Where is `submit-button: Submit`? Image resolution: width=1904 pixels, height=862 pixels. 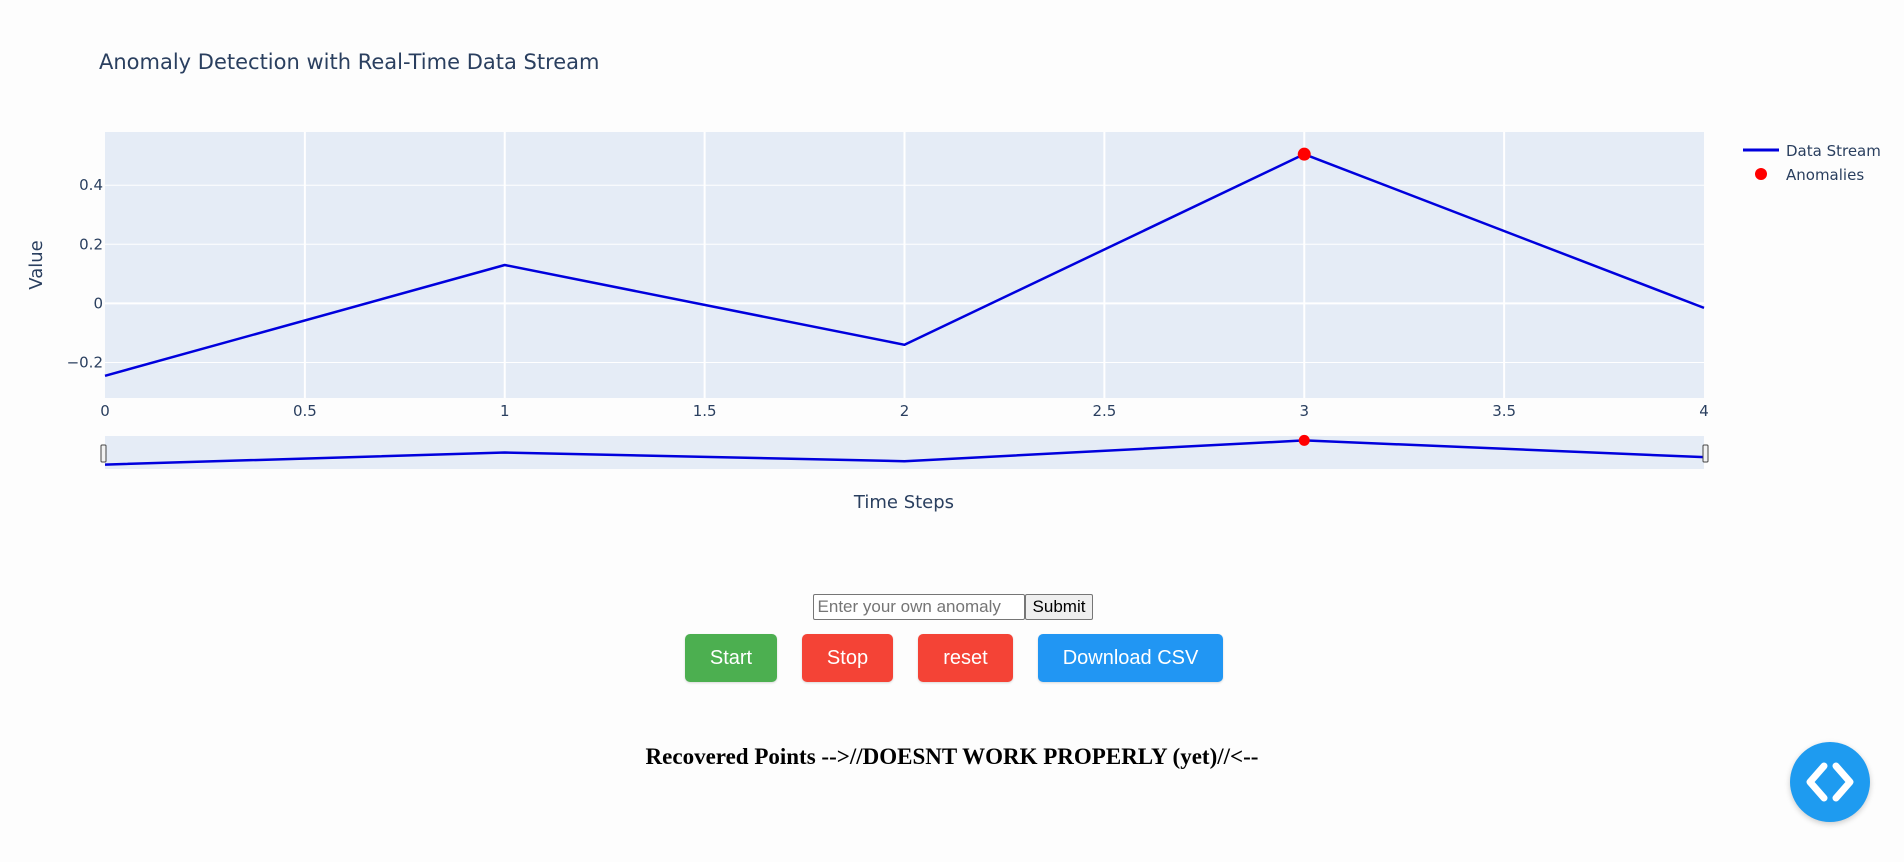
submit-button: Submit is located at coordinates (1059, 607).